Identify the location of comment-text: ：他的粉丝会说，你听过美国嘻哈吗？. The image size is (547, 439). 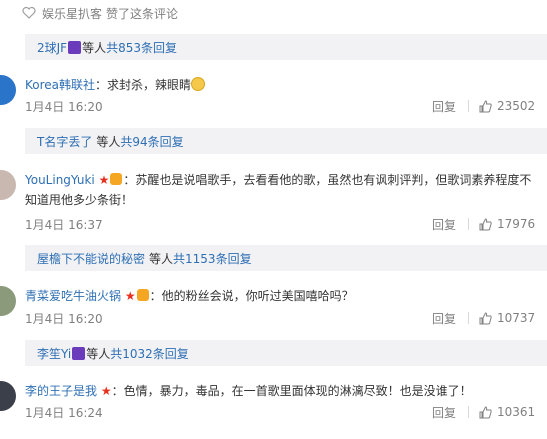
(251, 296).